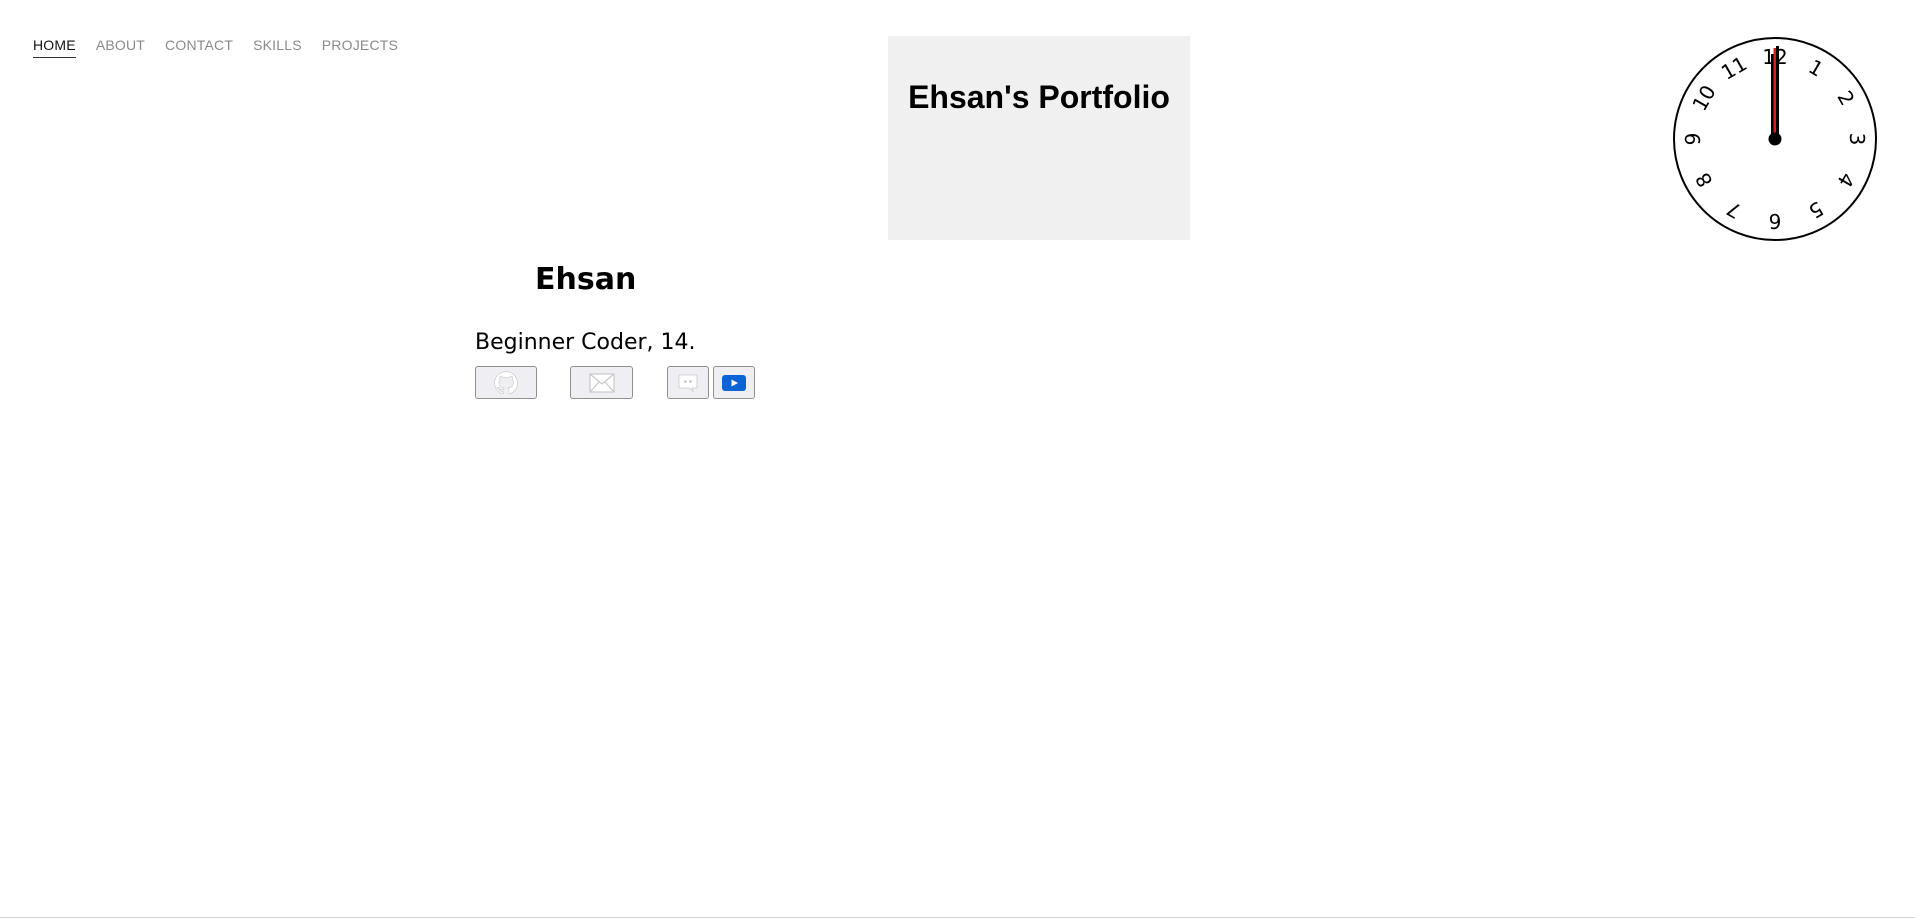 This screenshot has width=1915, height=918. Describe the element at coordinates (360, 47) in the screenshot. I see `nav-item-projects: PROJECTS` at that location.